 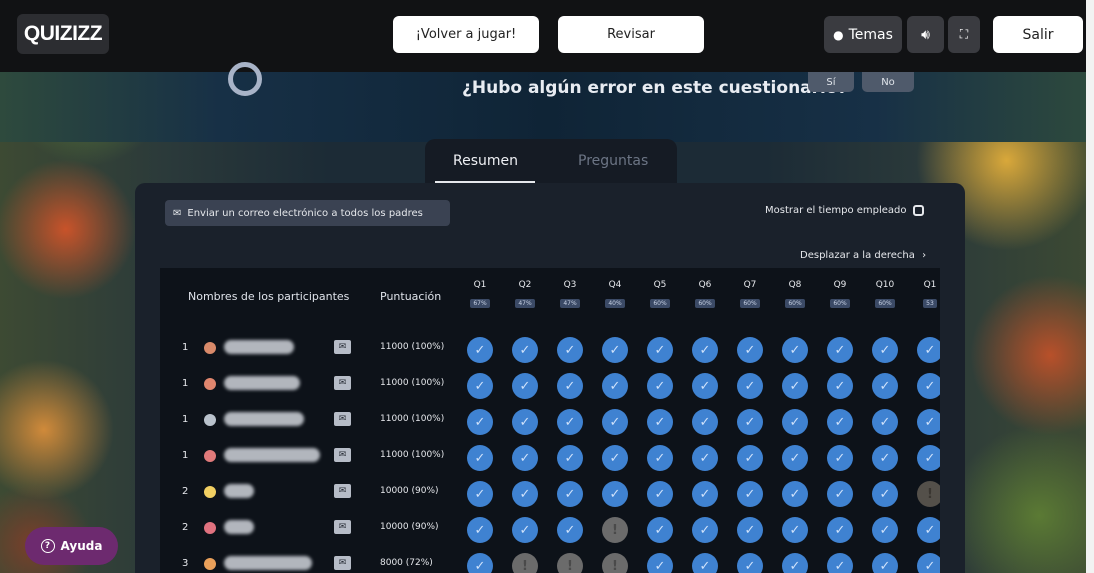 I want to click on tab-questions: Preguntas, so click(x=613, y=161).